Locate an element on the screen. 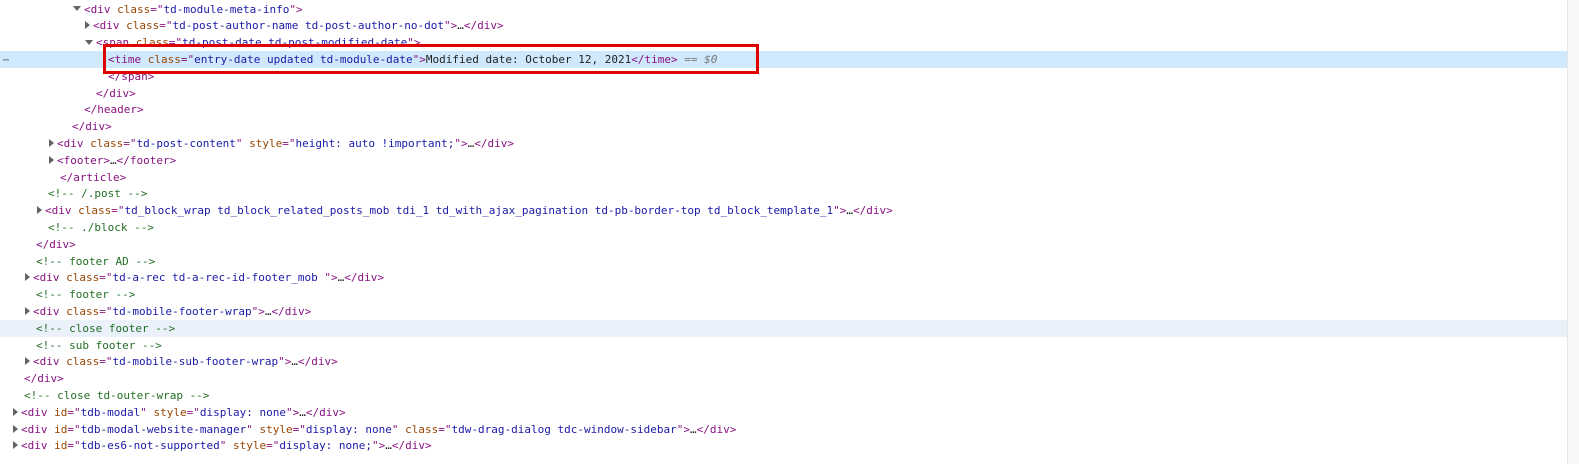 Image resolution: width=1579 pixels, height=464 pixels. tree-row: <div class="td-module-meta-info"> is located at coordinates (784, 9).